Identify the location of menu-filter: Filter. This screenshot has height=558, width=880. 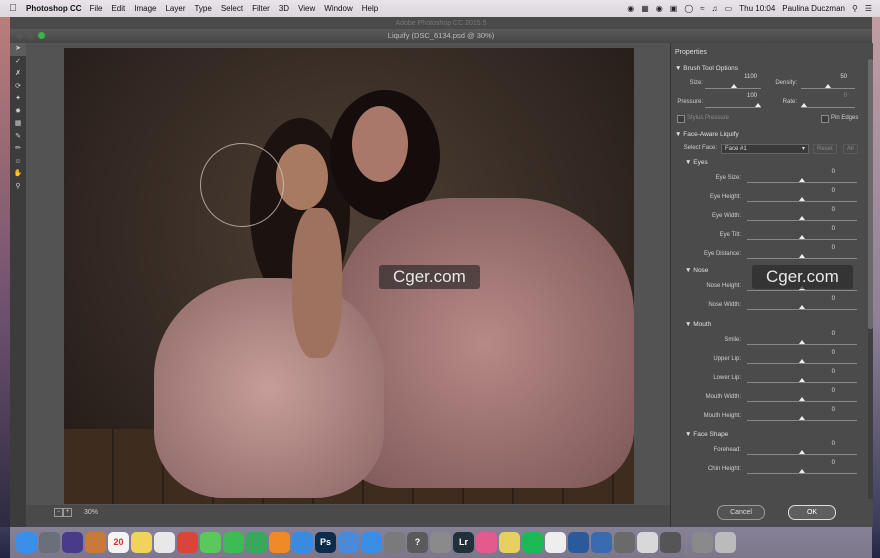
(261, 8).